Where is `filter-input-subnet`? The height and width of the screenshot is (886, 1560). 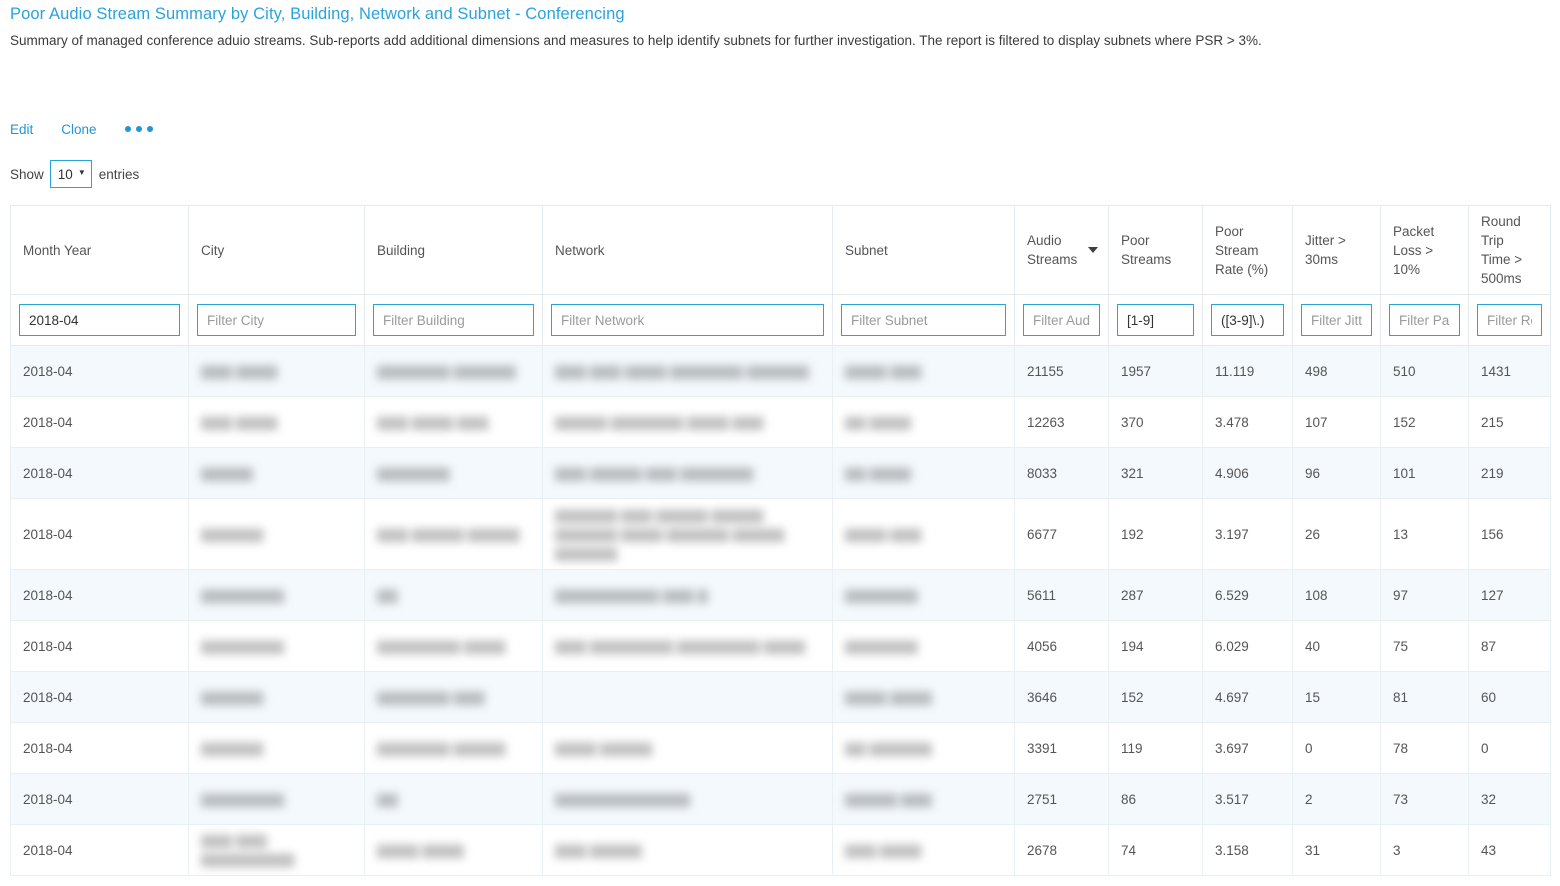
filter-input-subnet is located at coordinates (923, 320).